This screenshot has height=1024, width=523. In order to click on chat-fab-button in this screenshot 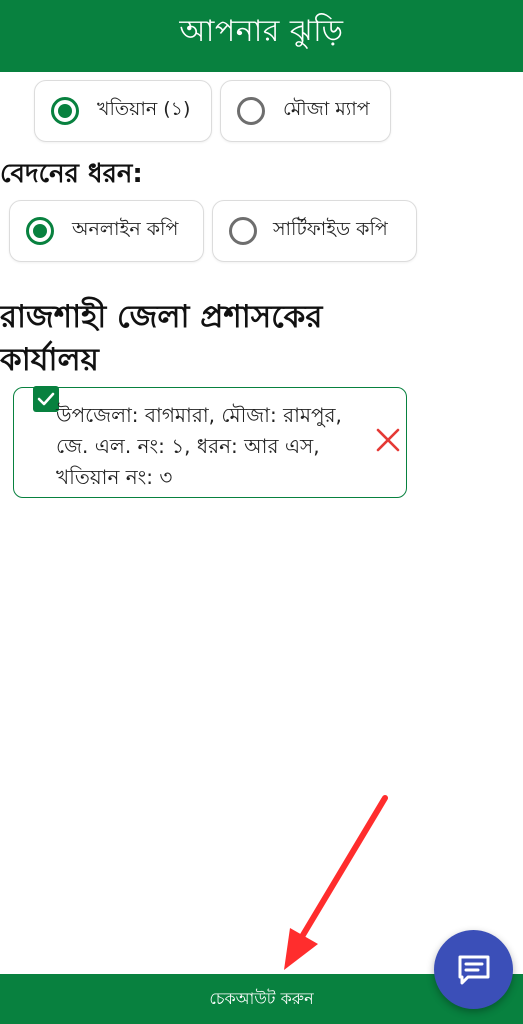, I will do `click(473, 969)`.